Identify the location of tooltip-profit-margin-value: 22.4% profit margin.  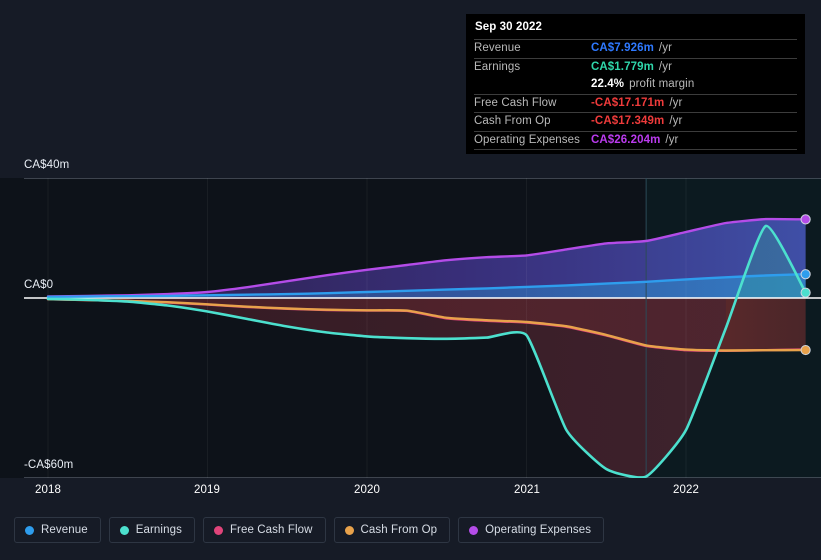
(643, 84).